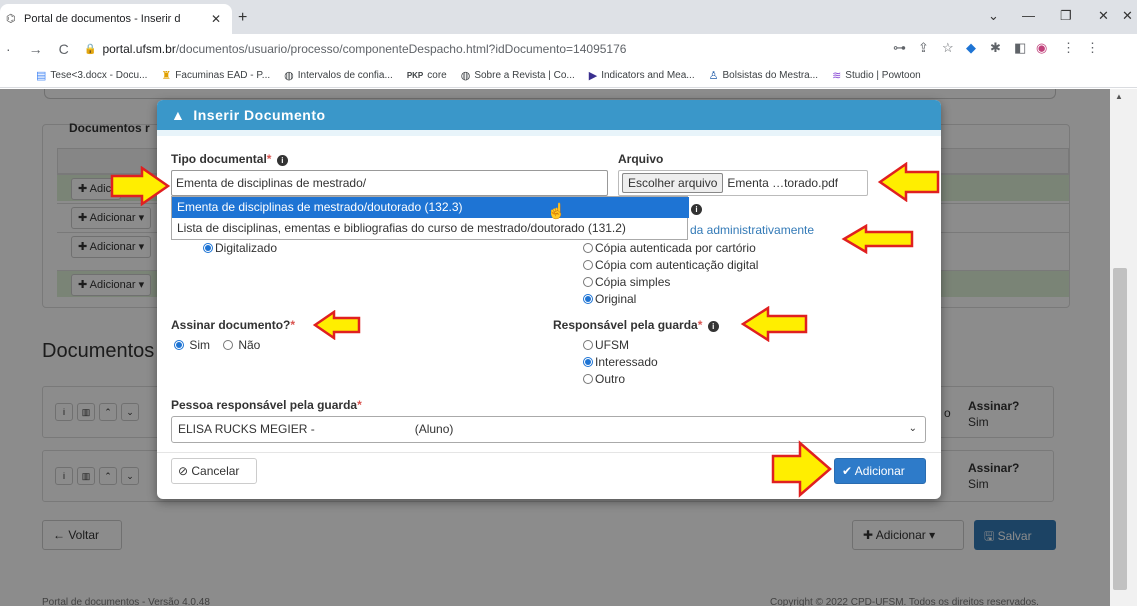 The height and width of the screenshot is (606, 1137). Describe the element at coordinates (246, 248) in the screenshot. I see `radio-label: Digitalizado` at that location.